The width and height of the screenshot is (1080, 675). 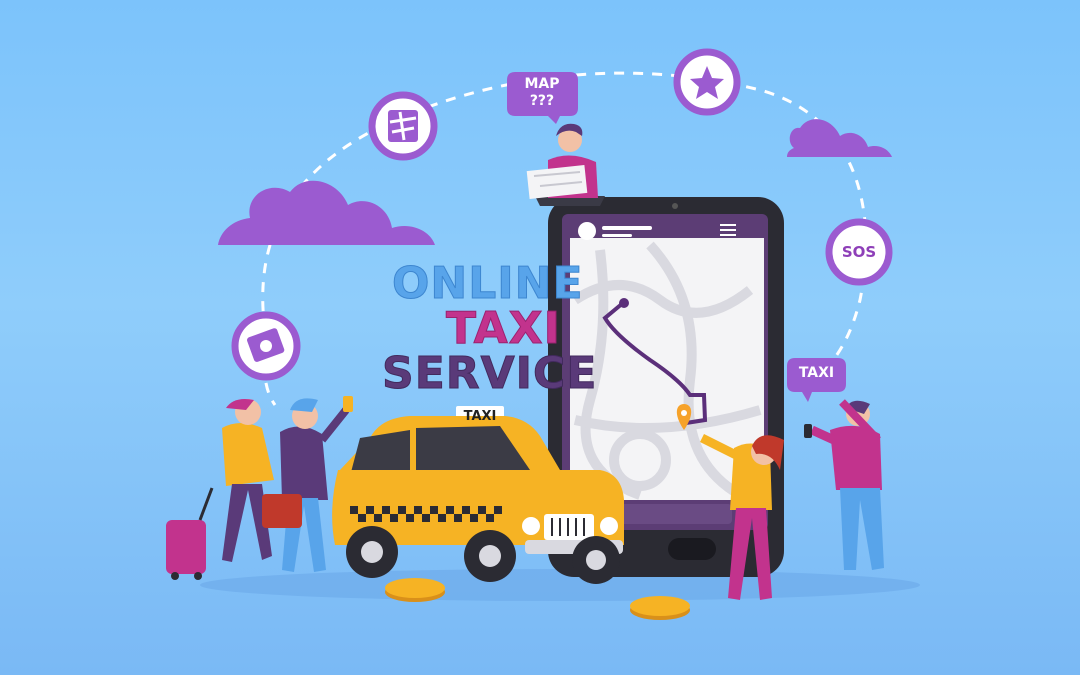 What do you see at coordinates (707, 82) in the screenshot?
I see `star-icon` at bounding box center [707, 82].